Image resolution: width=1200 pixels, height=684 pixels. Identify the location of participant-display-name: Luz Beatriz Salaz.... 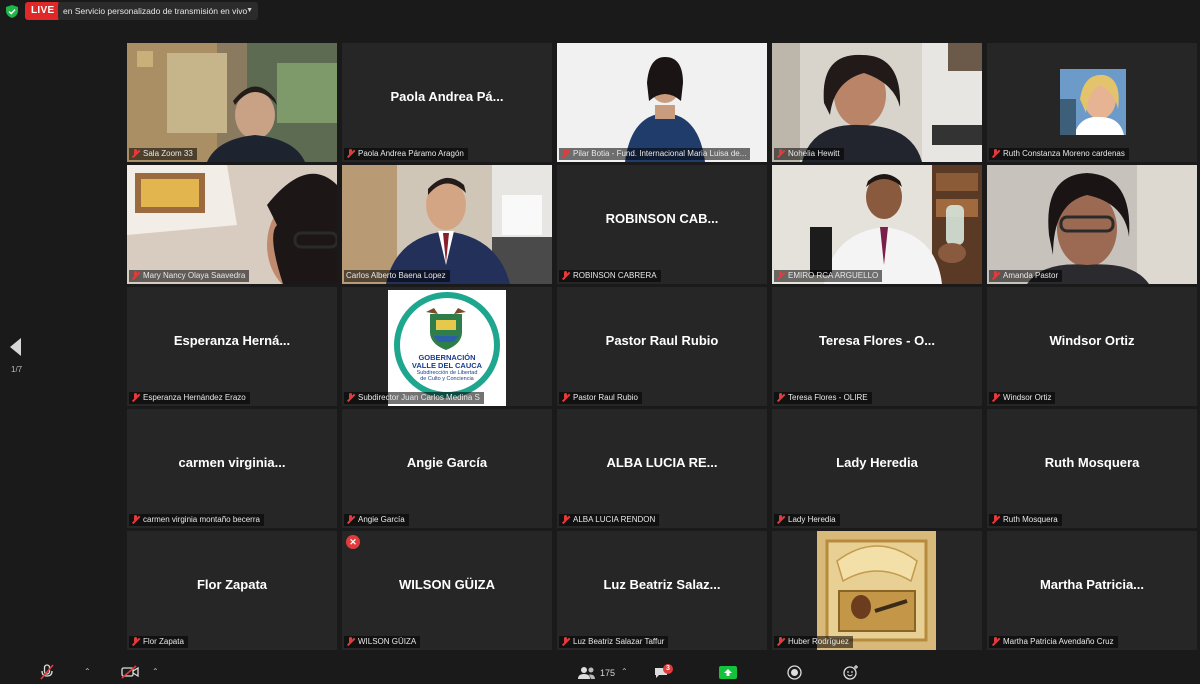
(662, 584).